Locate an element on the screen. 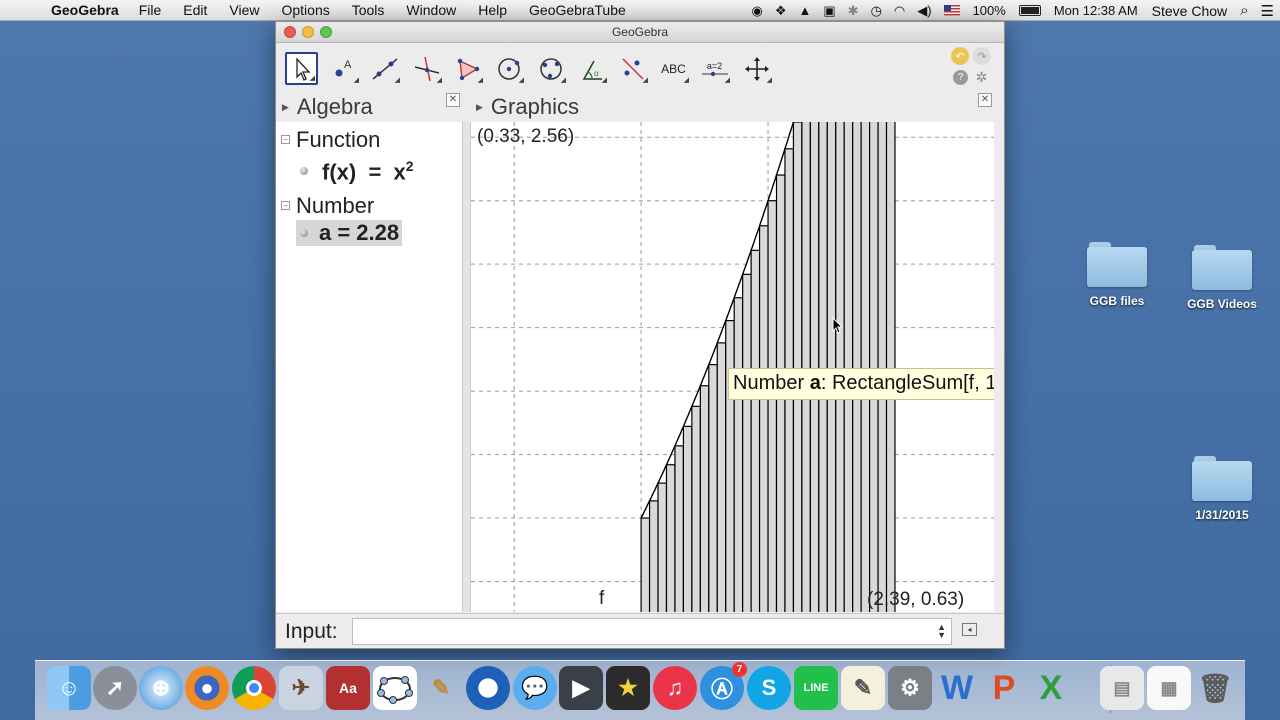 The height and width of the screenshot is (720, 1280). menu-help: Help is located at coordinates (492, 10).